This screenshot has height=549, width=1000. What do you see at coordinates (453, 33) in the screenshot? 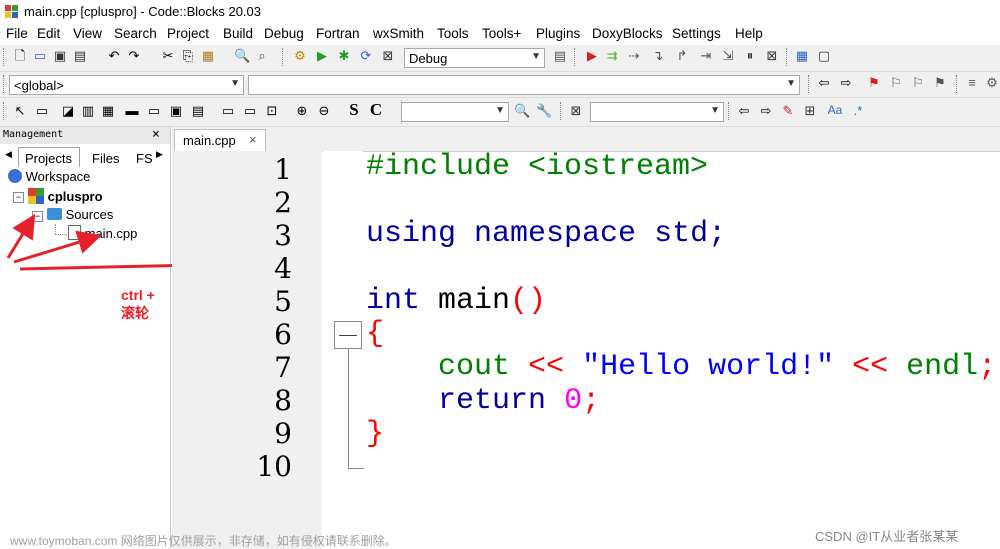
I see `menu-tools: Tools` at bounding box center [453, 33].